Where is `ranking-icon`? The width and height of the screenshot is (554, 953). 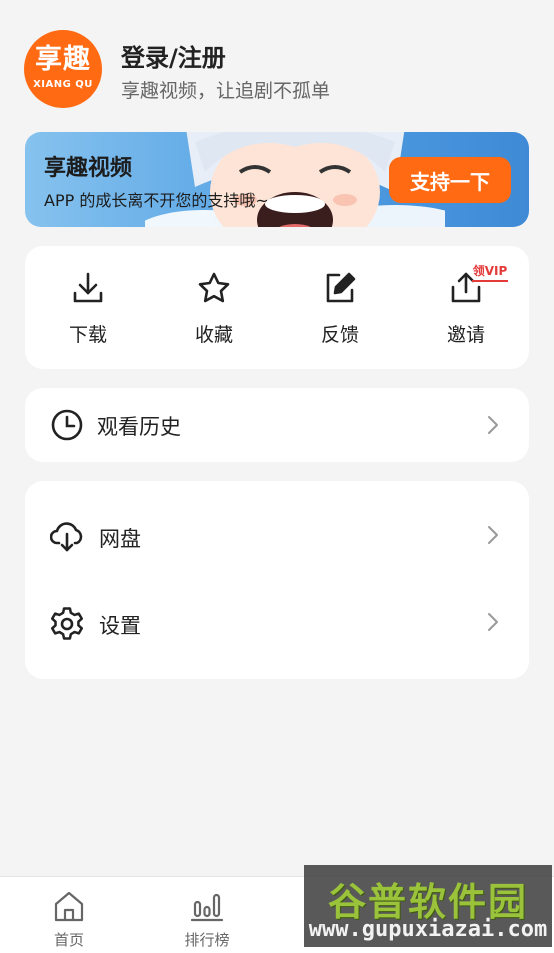 ranking-icon is located at coordinates (207, 907).